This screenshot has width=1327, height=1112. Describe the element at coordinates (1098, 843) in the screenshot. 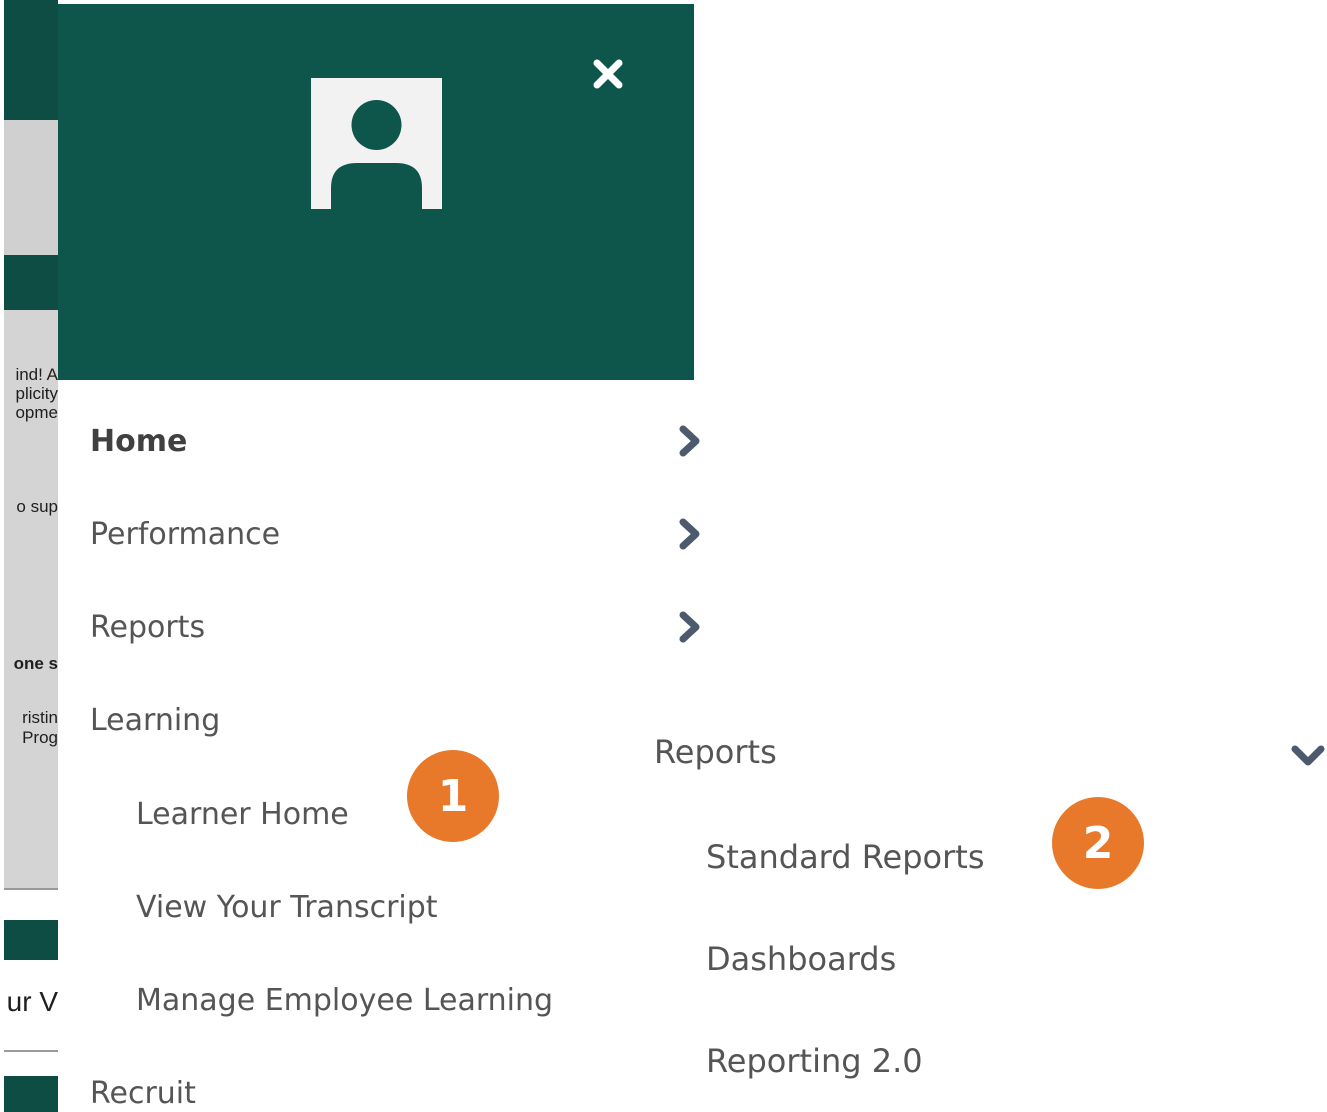

I see `callout-badge-2: 2` at that location.